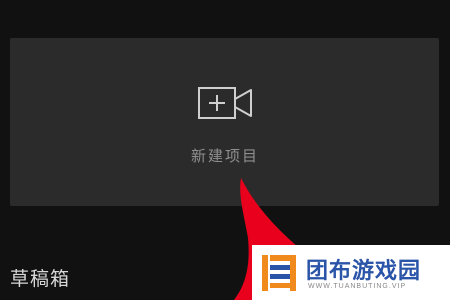 The width and height of the screenshot is (450, 300). I want to click on top-bar, so click(225, 19).